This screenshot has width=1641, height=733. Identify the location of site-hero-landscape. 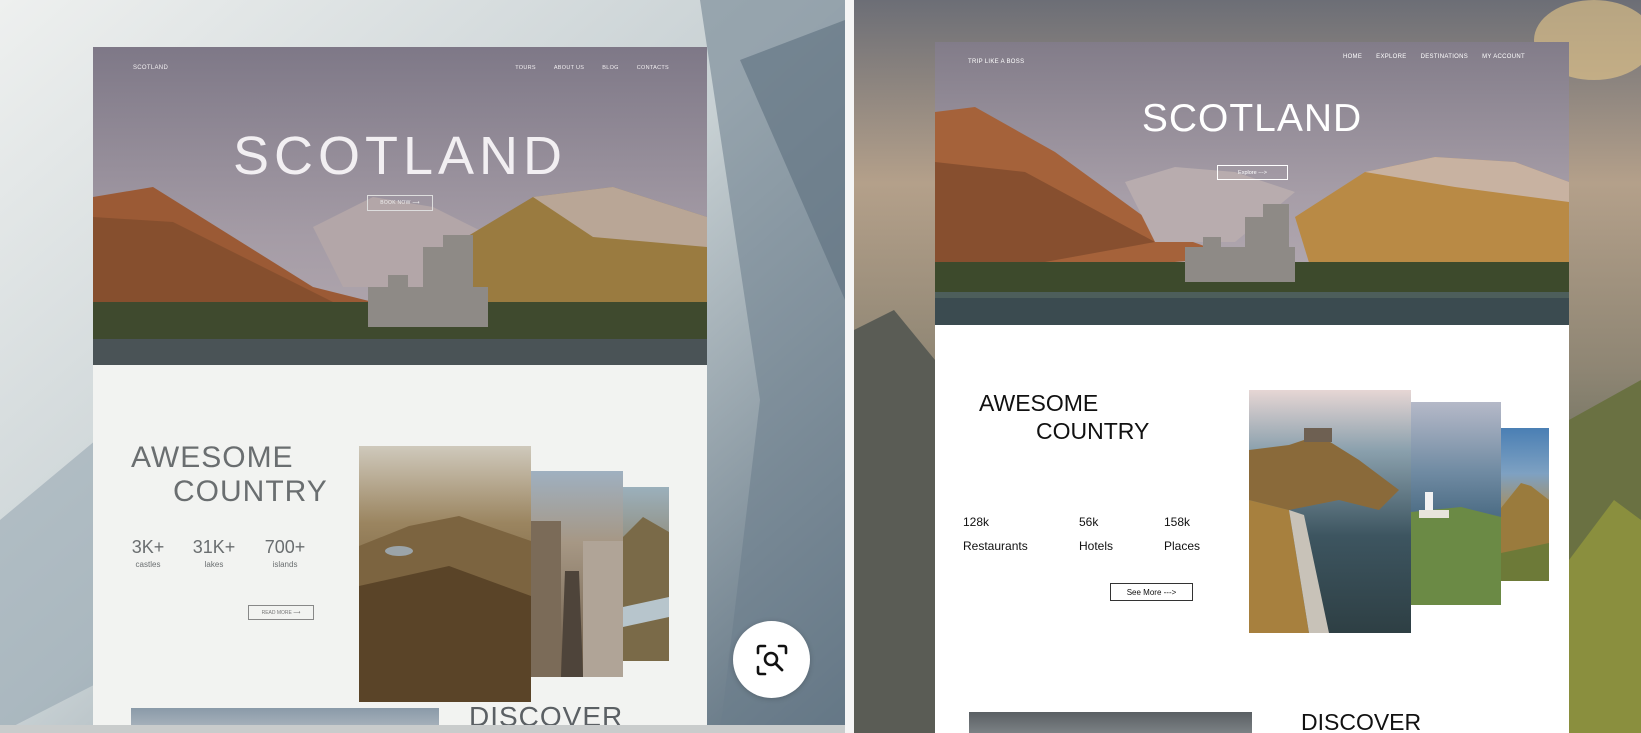
(1252, 183).